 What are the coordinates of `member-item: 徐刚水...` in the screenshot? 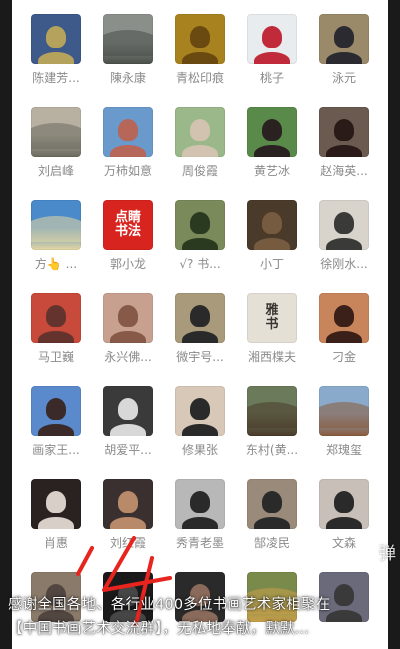 It's located at (344, 246).